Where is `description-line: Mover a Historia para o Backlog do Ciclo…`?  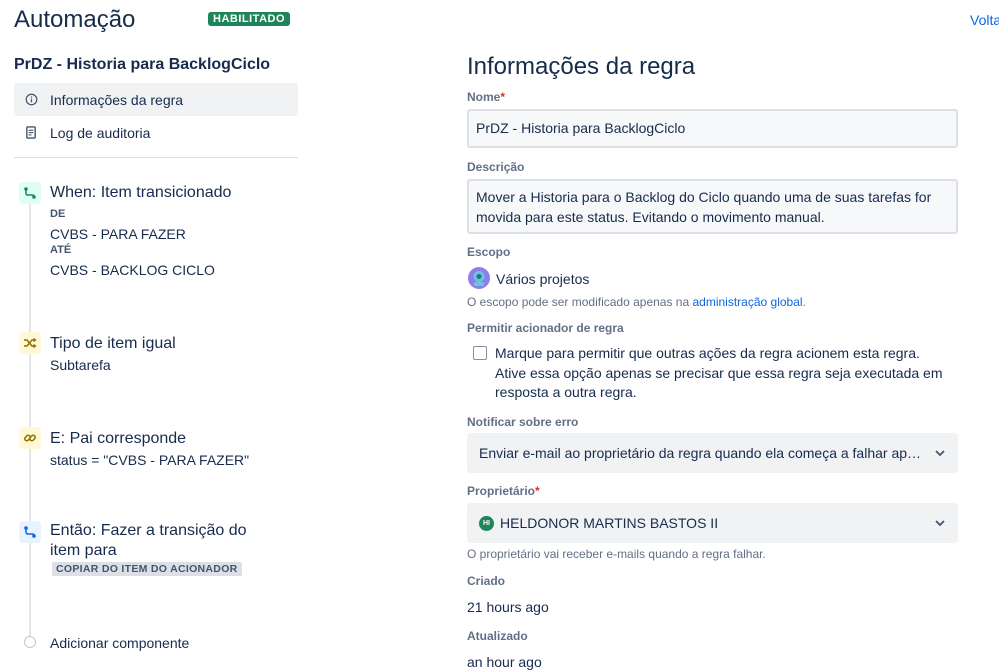
description-line: Mover a Historia para o Backlog do Ciclo… is located at coordinates (704, 197).